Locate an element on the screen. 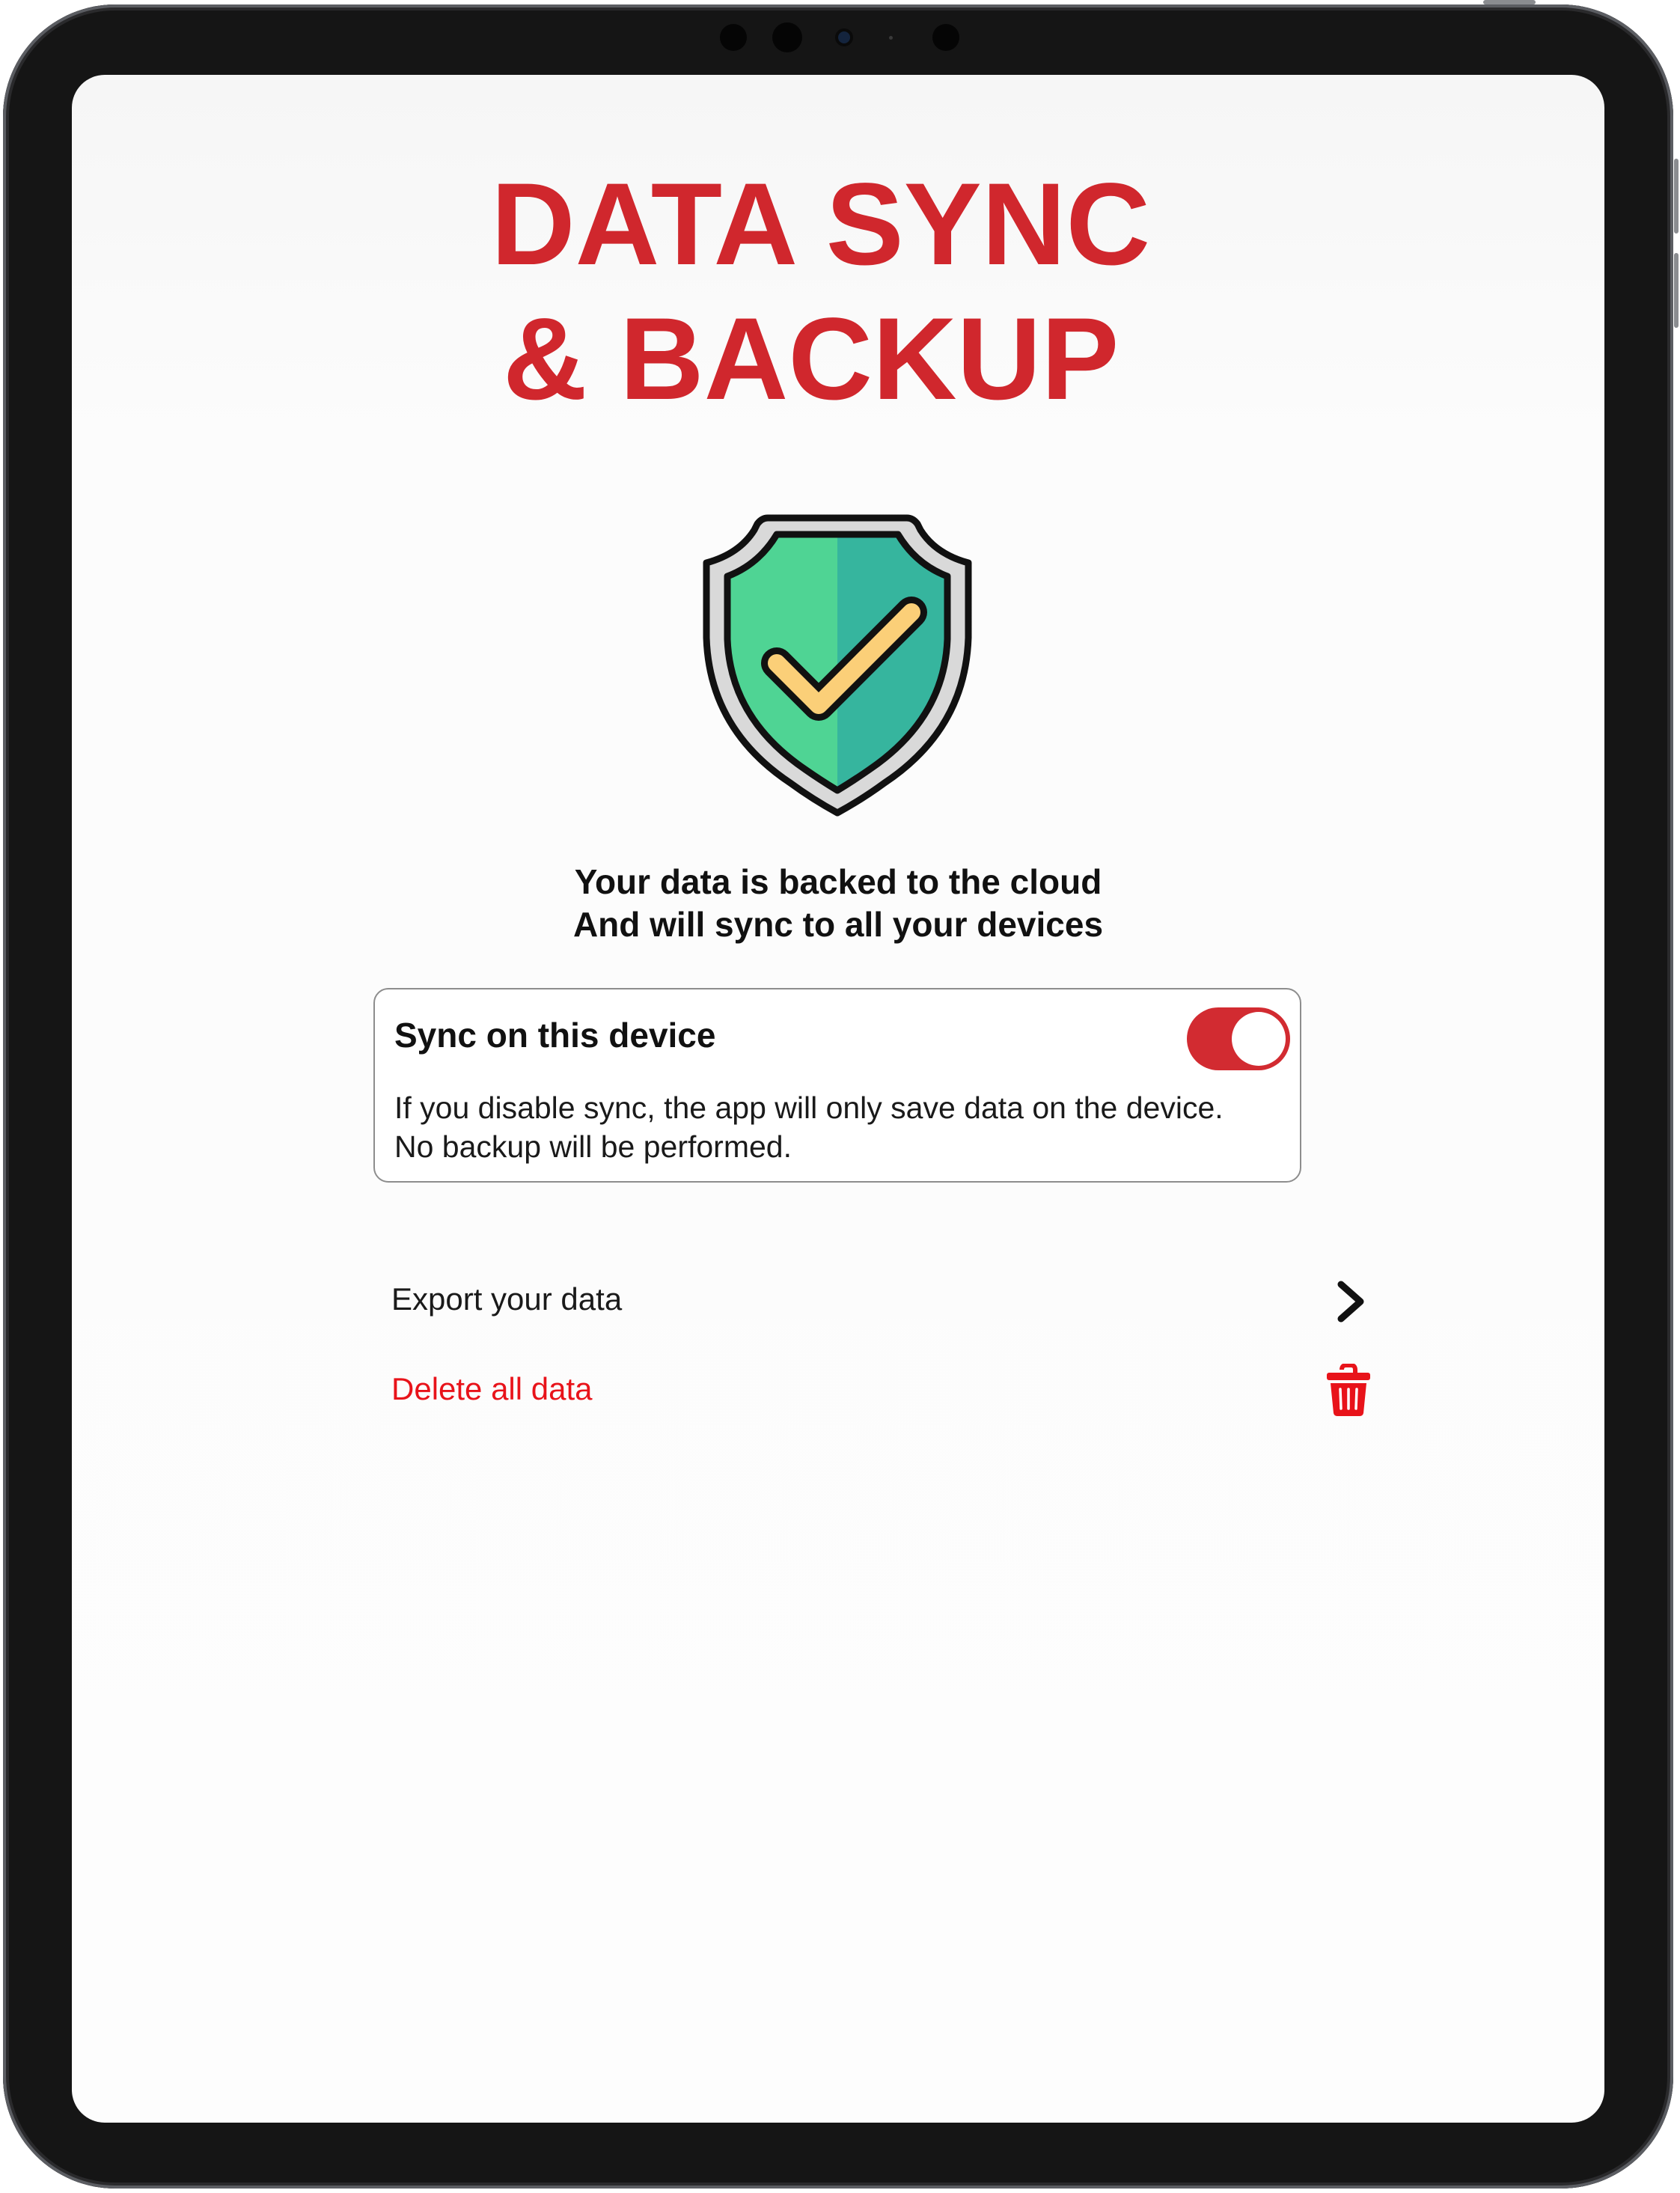 This screenshot has height=2193, width=1680. page-title-line1: DATA SYNC is located at coordinates (821, 224).